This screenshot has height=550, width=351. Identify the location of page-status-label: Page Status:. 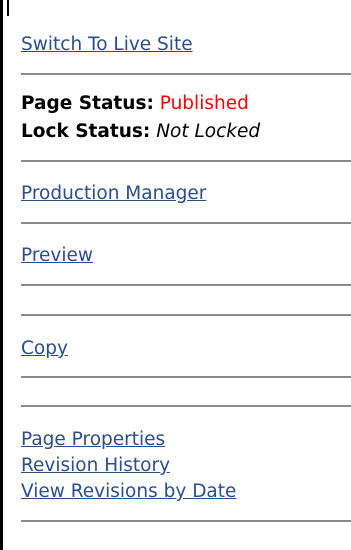
(87, 103).